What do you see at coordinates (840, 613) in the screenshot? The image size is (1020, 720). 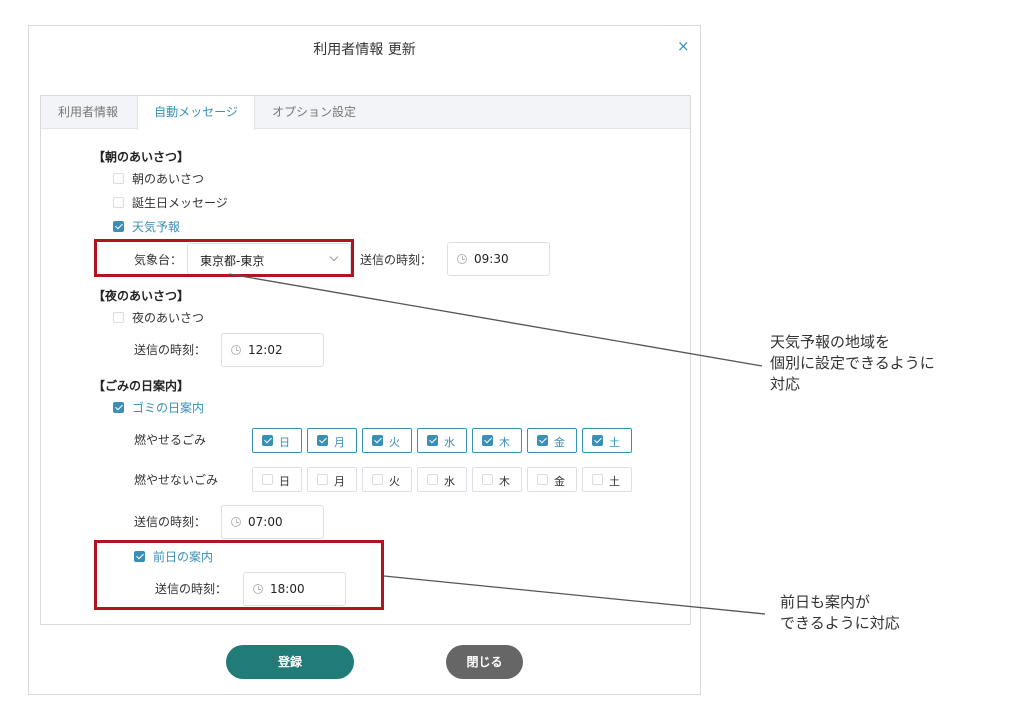 I see `prev-day-annotation-note: 前日も案内が できるように対応` at bounding box center [840, 613].